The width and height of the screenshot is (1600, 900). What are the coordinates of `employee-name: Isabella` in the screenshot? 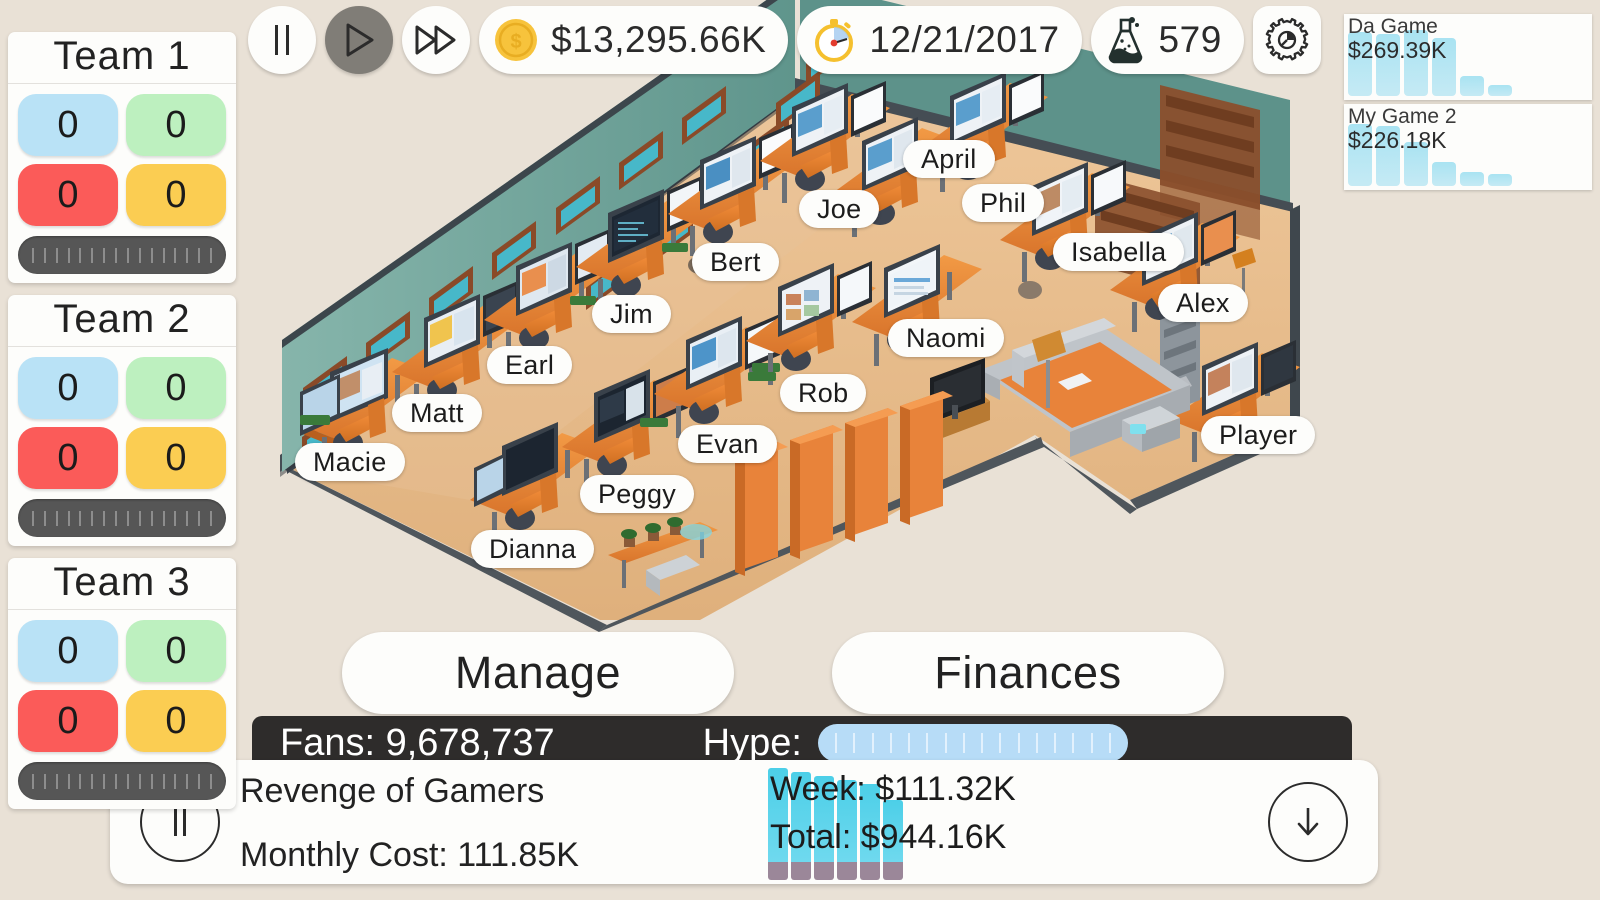 It's located at (1119, 251).